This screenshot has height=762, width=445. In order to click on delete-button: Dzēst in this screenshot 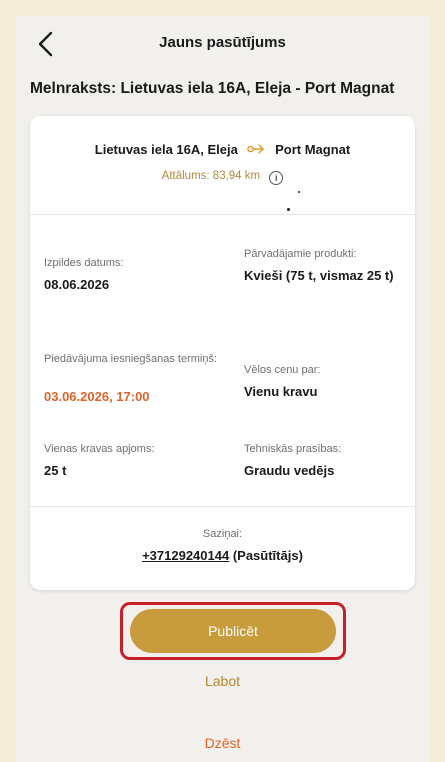, I will do `click(222, 743)`.